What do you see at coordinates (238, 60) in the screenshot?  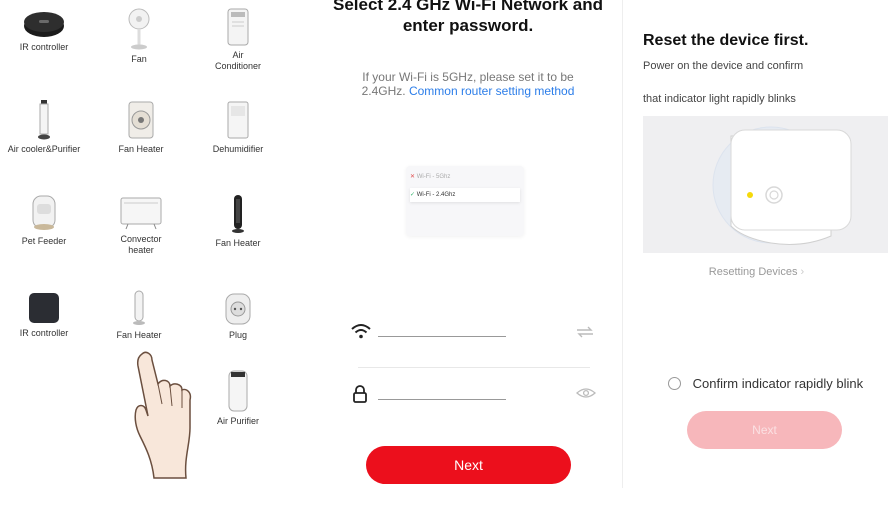 I see `device-label: Air Conditioner` at bounding box center [238, 60].